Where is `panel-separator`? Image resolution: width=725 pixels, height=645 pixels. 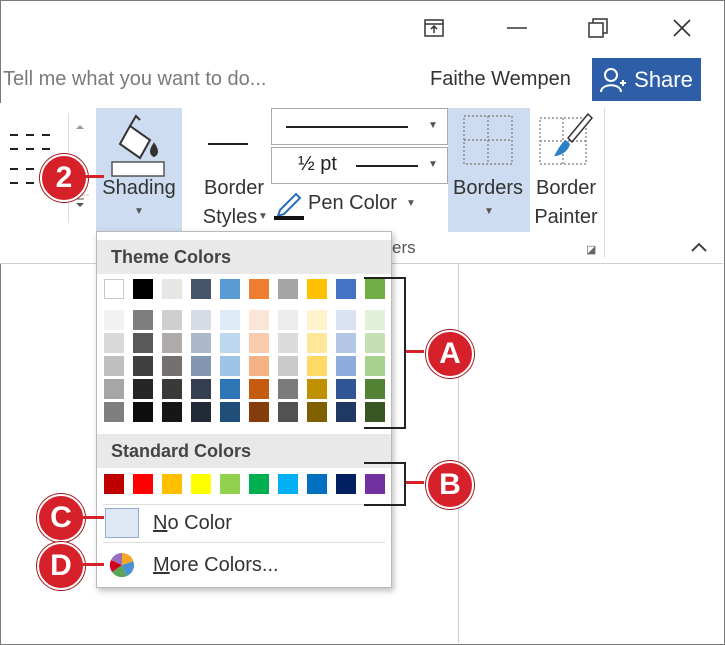
panel-separator is located at coordinates (244, 542).